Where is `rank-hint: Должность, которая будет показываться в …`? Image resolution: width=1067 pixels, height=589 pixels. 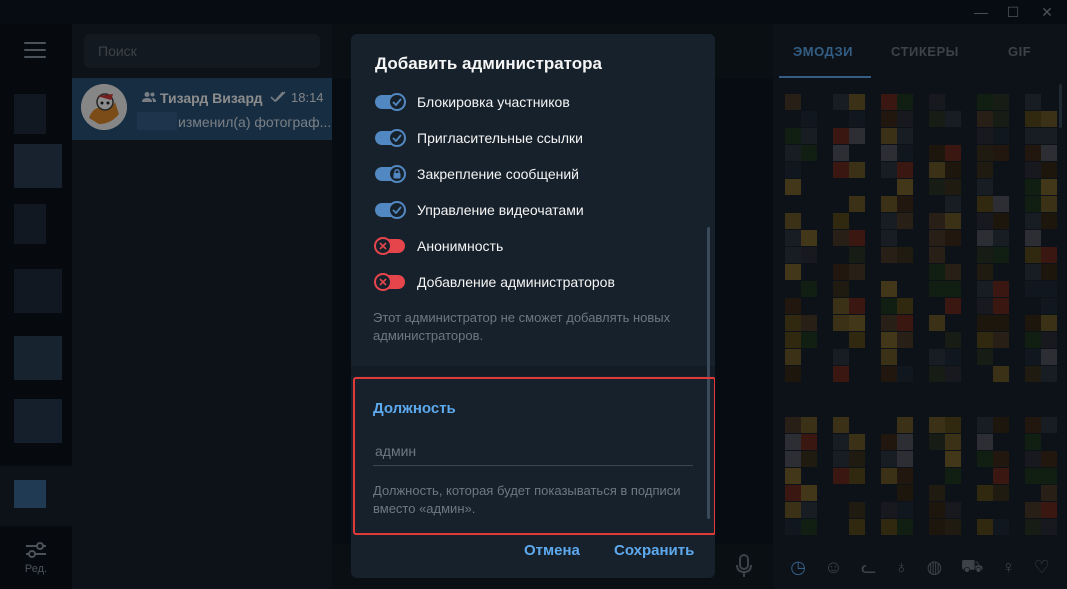 rank-hint: Должность, которая будет показываться в … is located at coordinates (527, 499).